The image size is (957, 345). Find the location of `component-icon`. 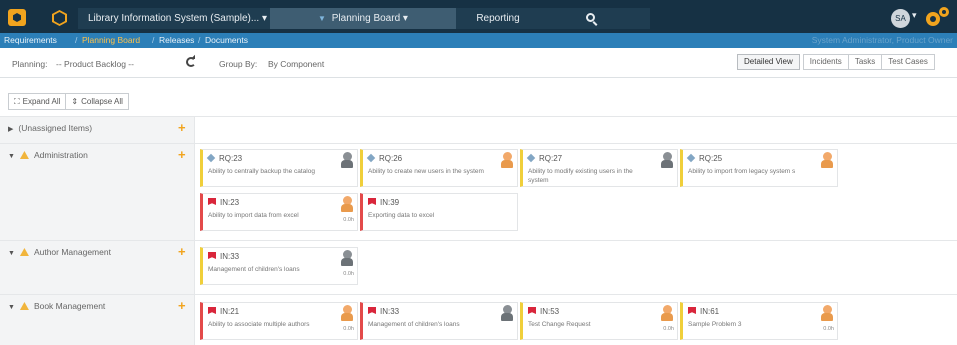

component-icon is located at coordinates (24, 252).